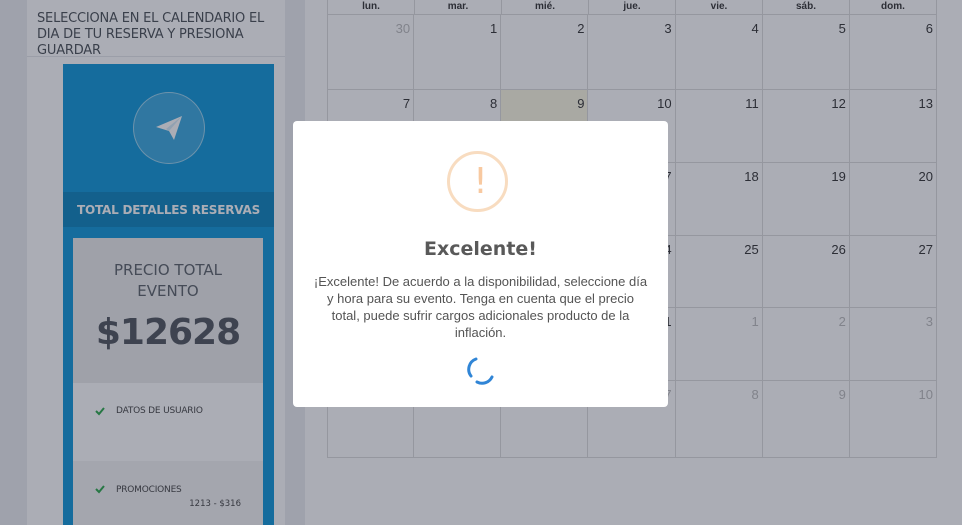  I want to click on dialog-title: Excelente!, so click(480, 249).